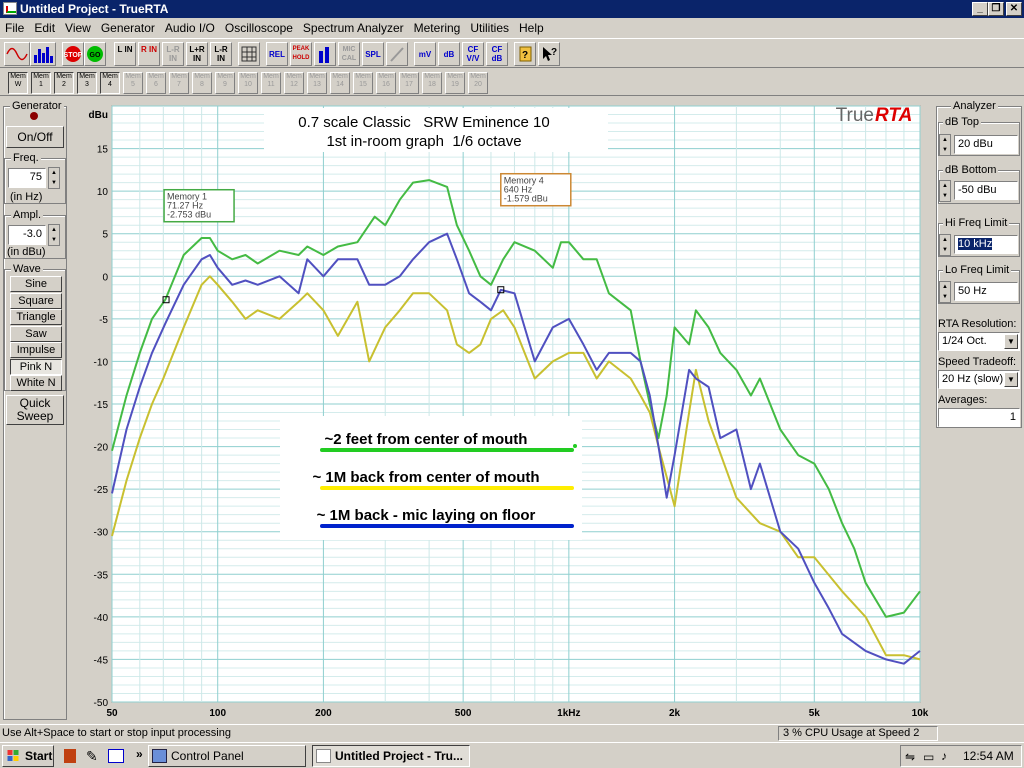  What do you see at coordinates (35, 137) in the screenshot?
I see `on-off-button: On/Off` at bounding box center [35, 137].